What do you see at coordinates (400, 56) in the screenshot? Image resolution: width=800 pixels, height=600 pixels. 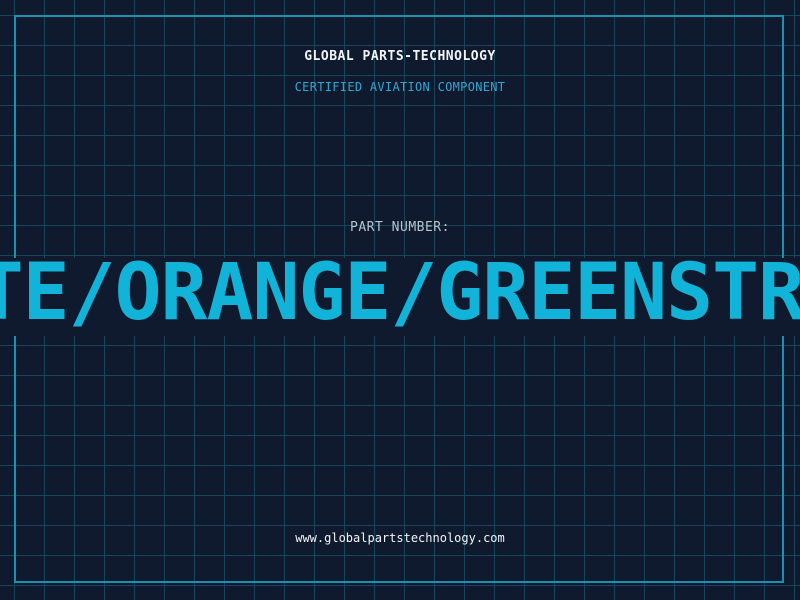 I see `company-name: GLOBAL PARTS-TECHNOLOGY` at bounding box center [400, 56].